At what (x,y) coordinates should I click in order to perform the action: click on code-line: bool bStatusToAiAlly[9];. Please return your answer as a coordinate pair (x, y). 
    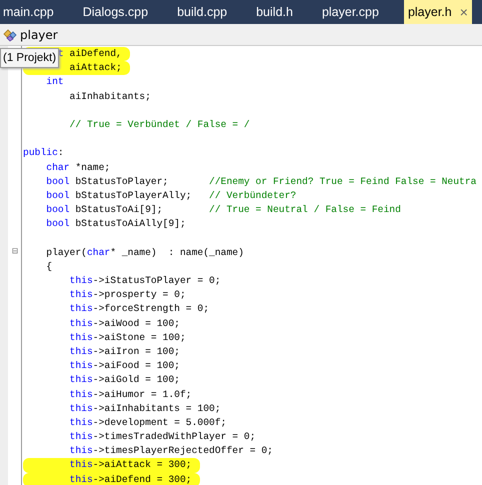
    Looking at the image, I should click on (116, 224).